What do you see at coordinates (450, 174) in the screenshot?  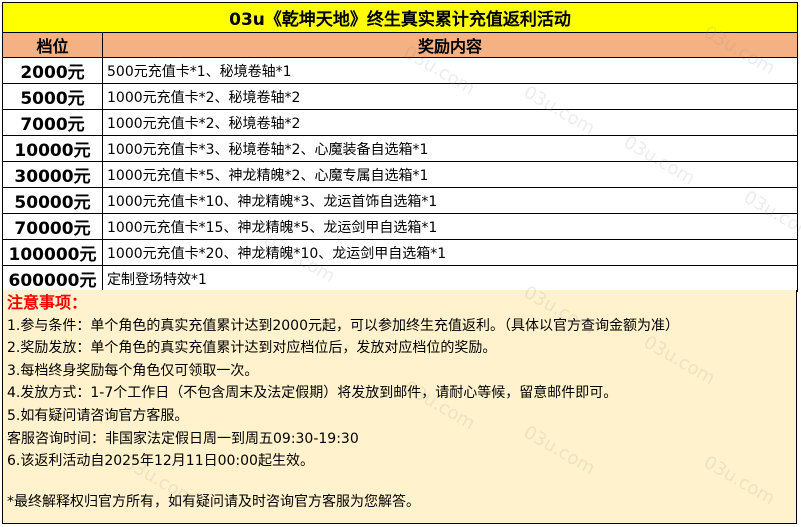 I see `reward-cell: 1000元充值卡*5、神龙精魄*2、心魔专属自选箱*1` at bounding box center [450, 174].